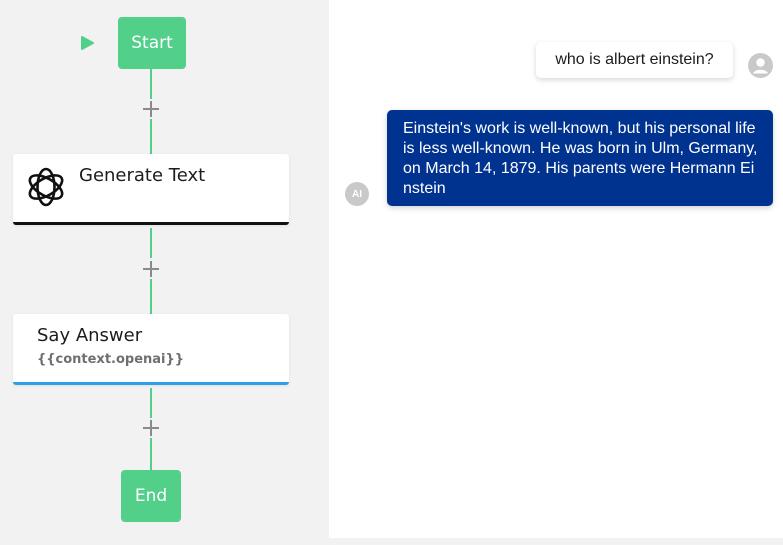 The image size is (783, 545). What do you see at coordinates (90, 335) in the screenshot?
I see `say-answer-title: Say Answer` at bounding box center [90, 335].